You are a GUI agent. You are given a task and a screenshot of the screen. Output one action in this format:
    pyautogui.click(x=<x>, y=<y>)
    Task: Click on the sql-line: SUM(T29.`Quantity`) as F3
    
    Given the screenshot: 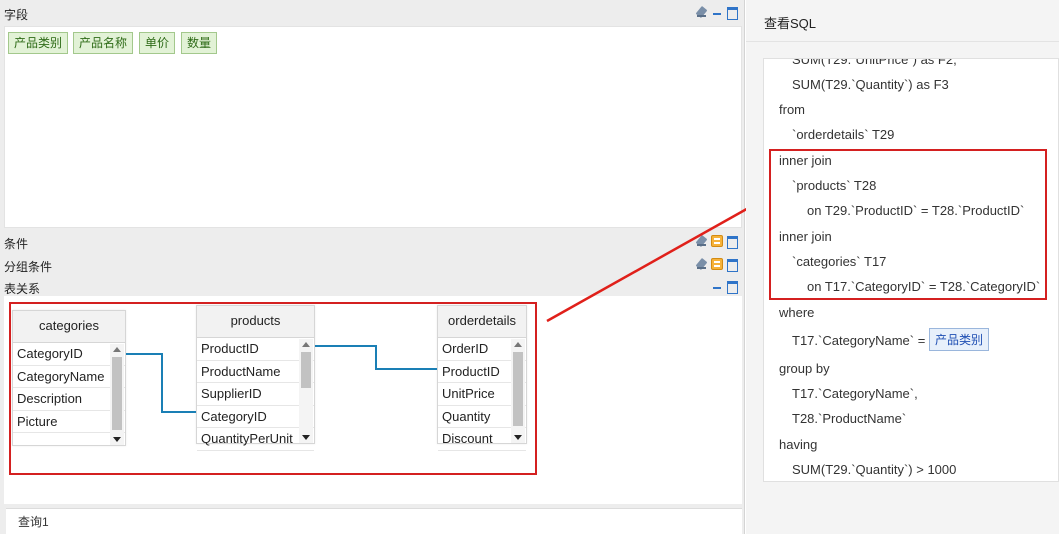 What is the action you would take?
    pyautogui.click(x=870, y=84)
    